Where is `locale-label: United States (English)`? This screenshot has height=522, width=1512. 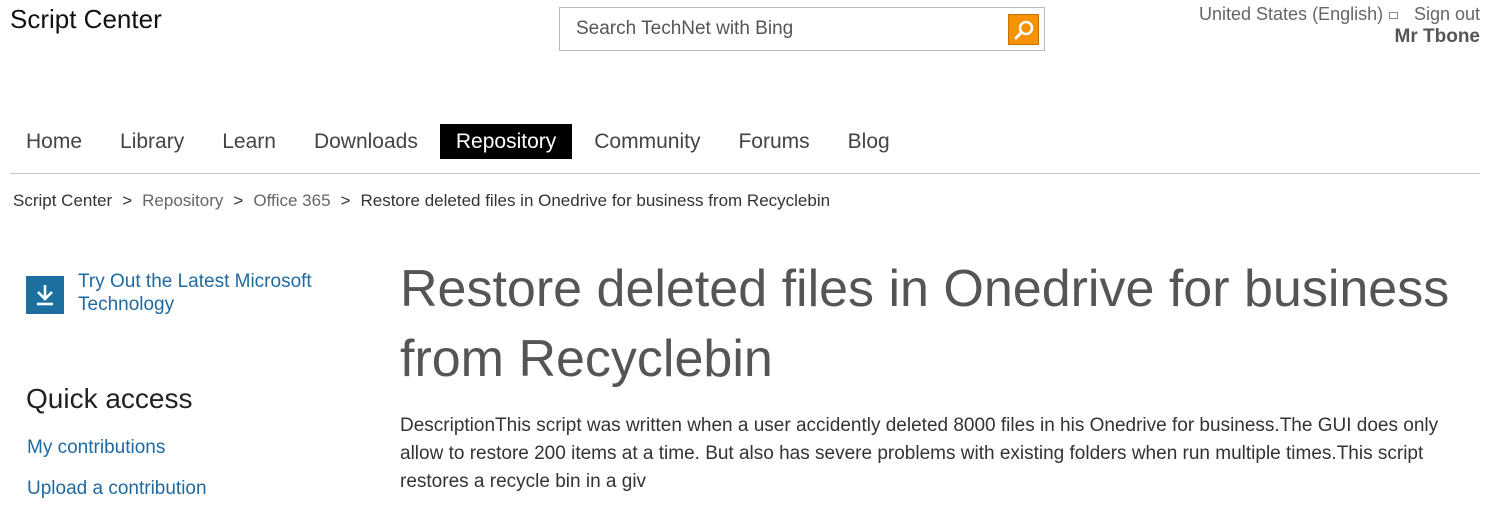 locale-label: United States (English) is located at coordinates (1291, 14).